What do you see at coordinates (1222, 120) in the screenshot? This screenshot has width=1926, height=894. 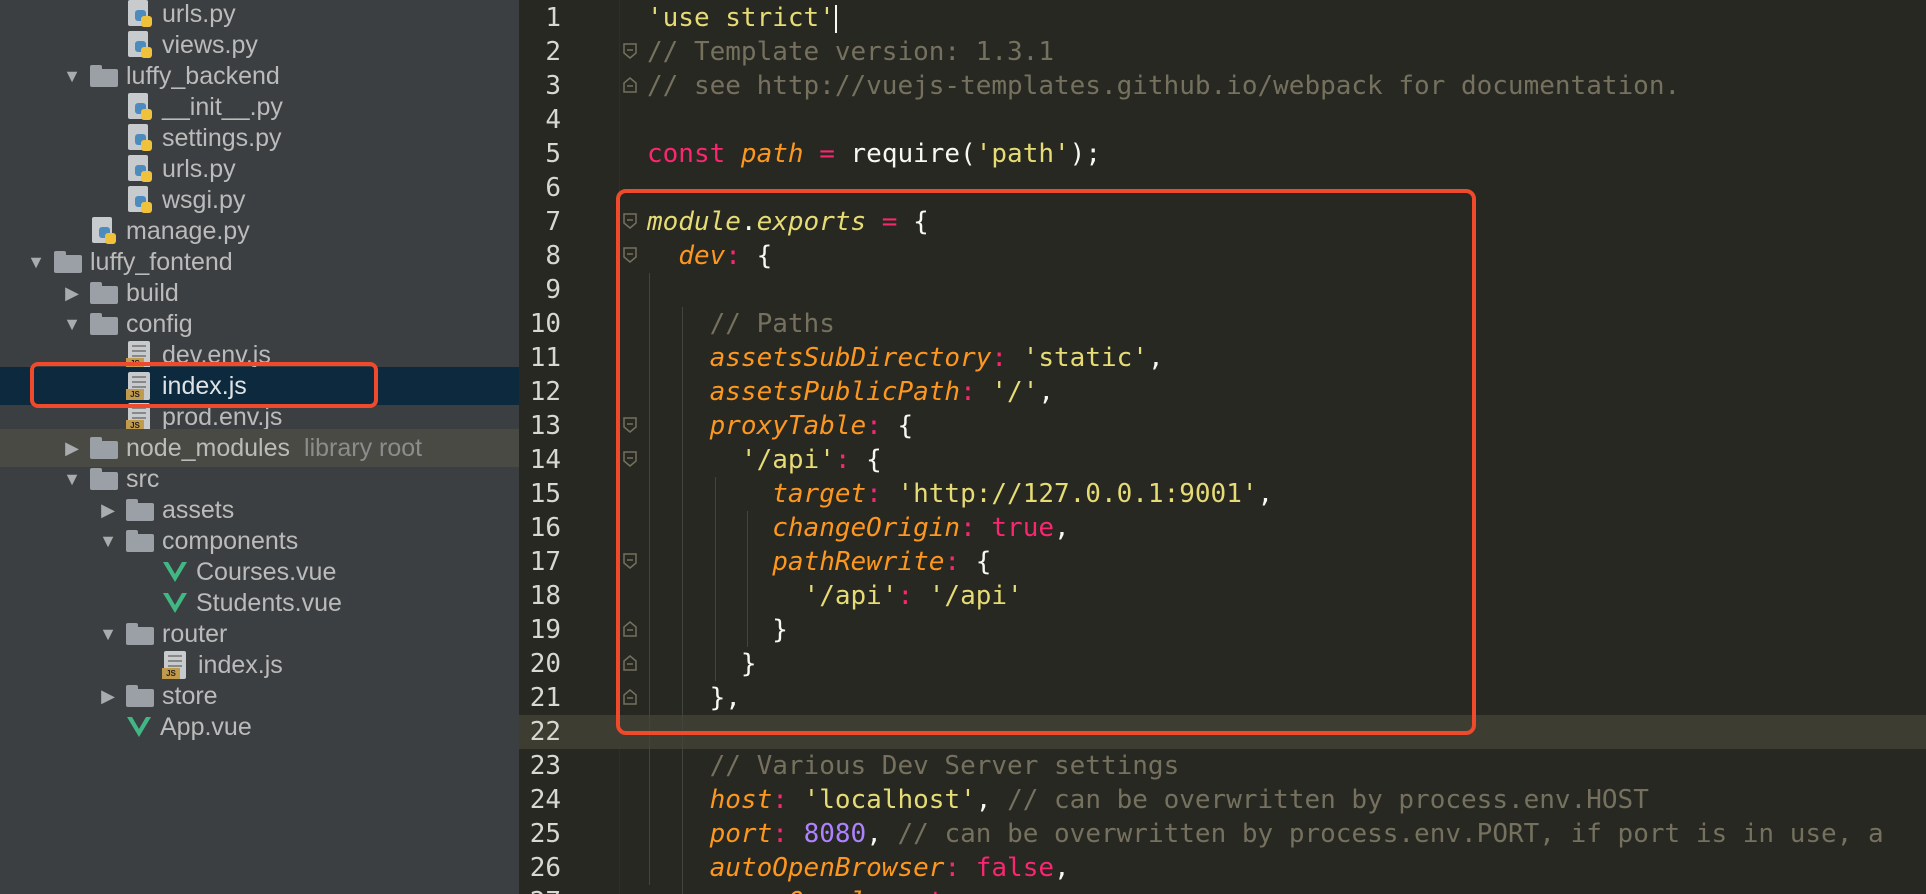 I see `code-line: 4` at bounding box center [1222, 120].